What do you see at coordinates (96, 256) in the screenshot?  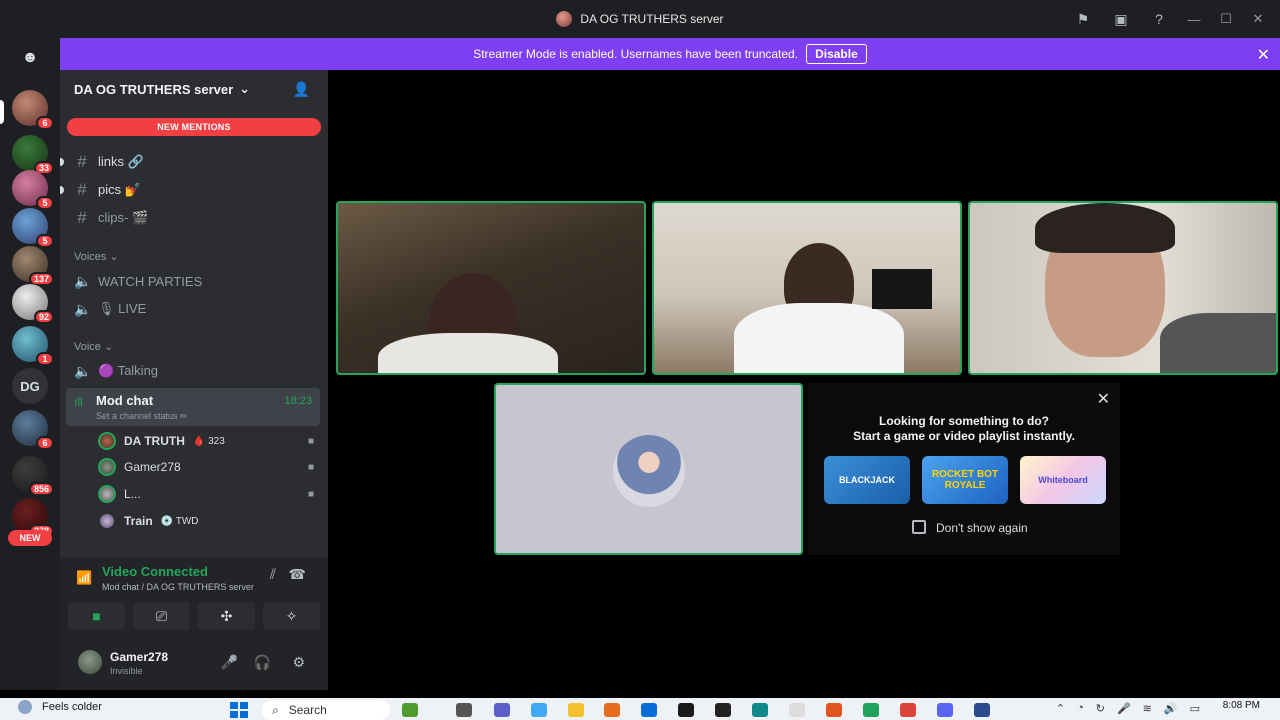 I see `category-voices: Voices ⌄` at bounding box center [96, 256].